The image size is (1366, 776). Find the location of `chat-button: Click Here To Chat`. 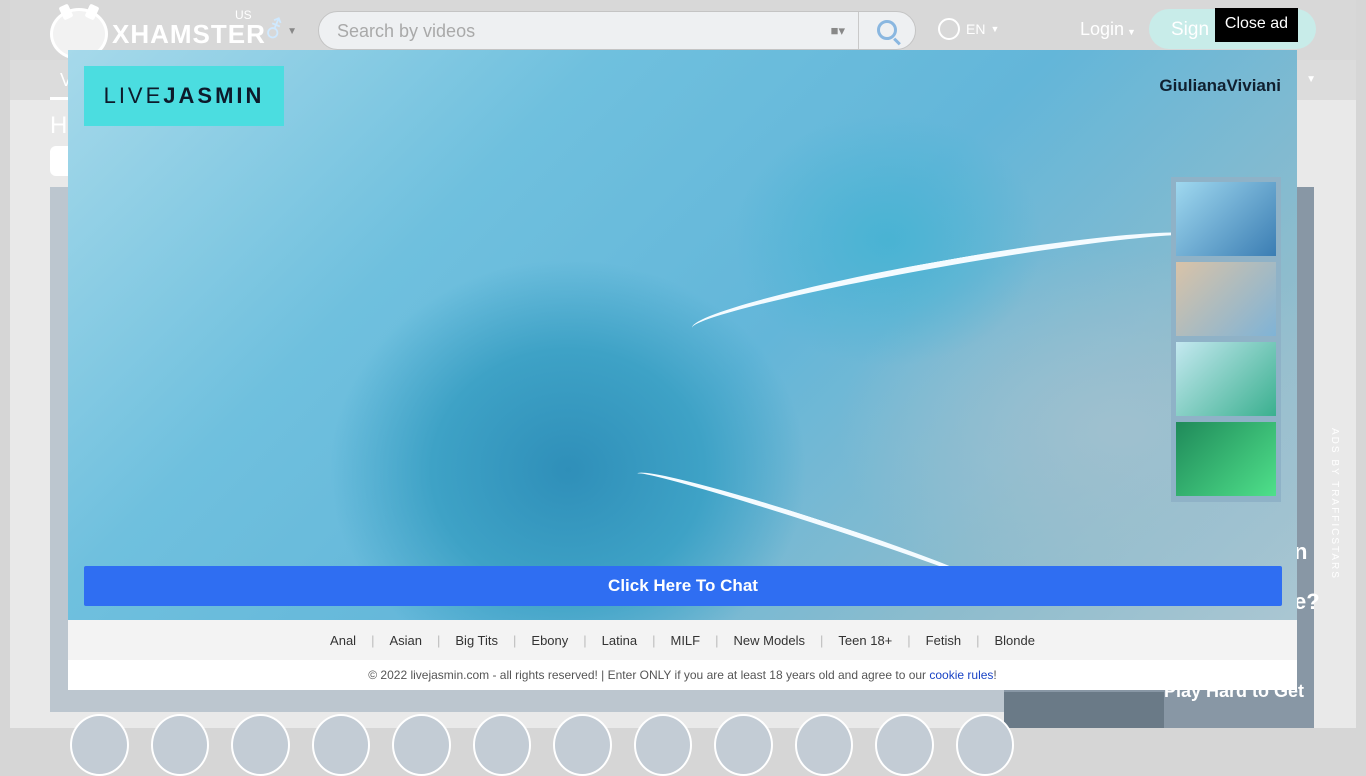

chat-button: Click Here To Chat is located at coordinates (683, 586).